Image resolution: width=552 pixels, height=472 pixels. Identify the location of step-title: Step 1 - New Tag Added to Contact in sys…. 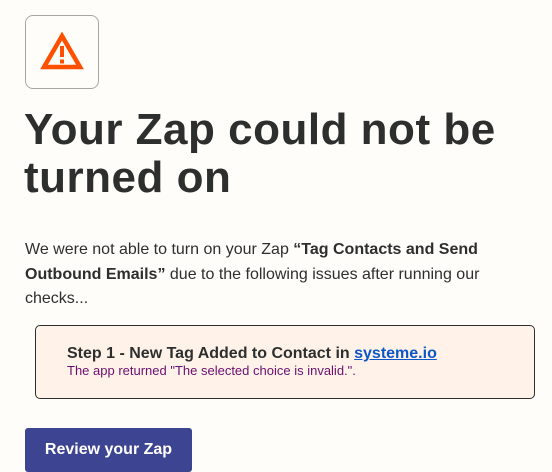
(300, 353).